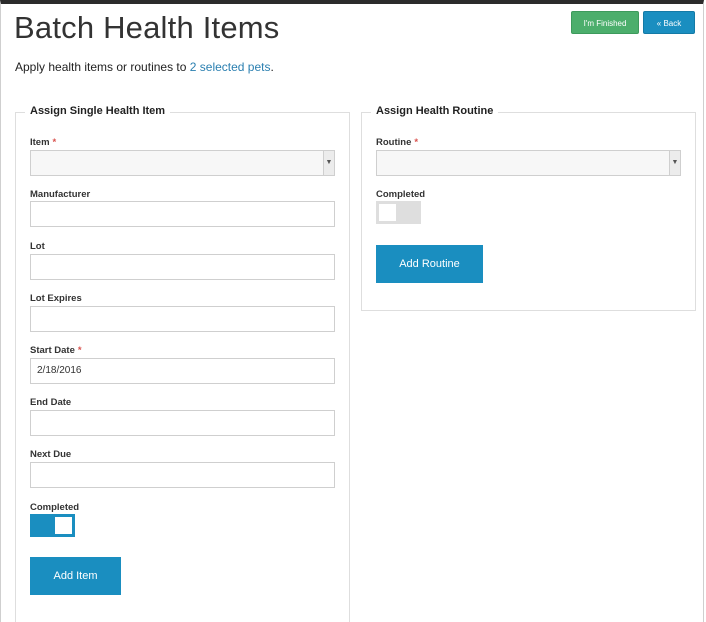  I want to click on next-due-label: Next Due, so click(51, 454).